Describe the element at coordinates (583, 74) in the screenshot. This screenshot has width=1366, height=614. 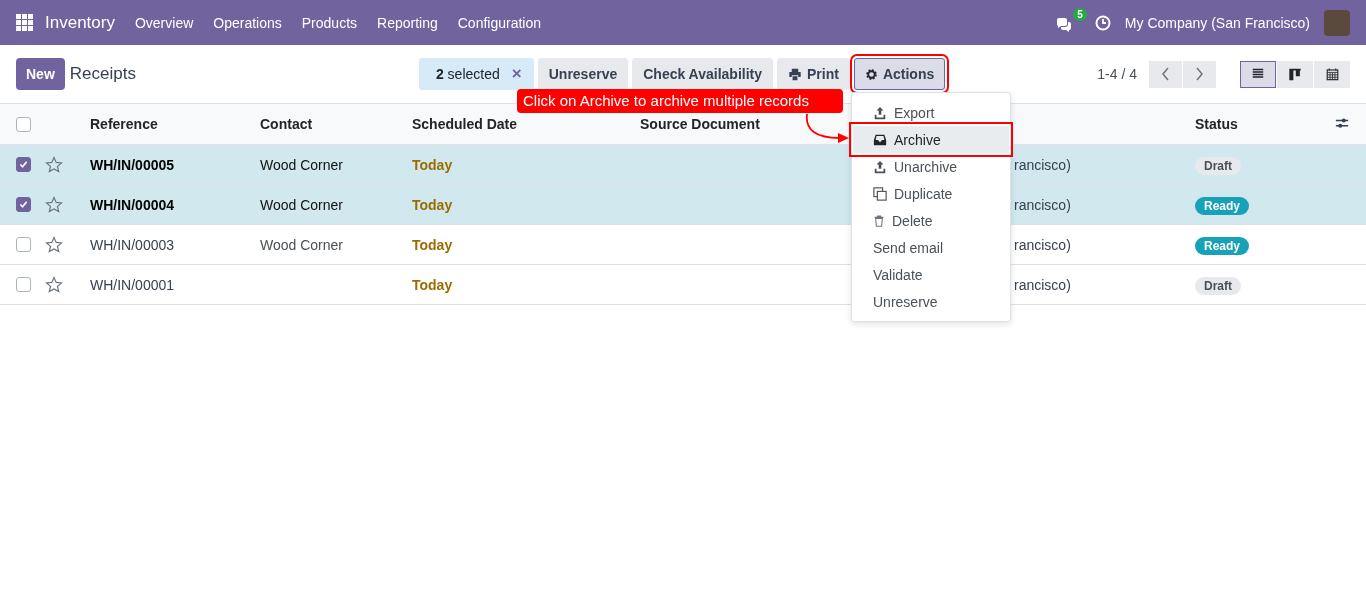
I see `toolbar-button: Unreserve` at that location.